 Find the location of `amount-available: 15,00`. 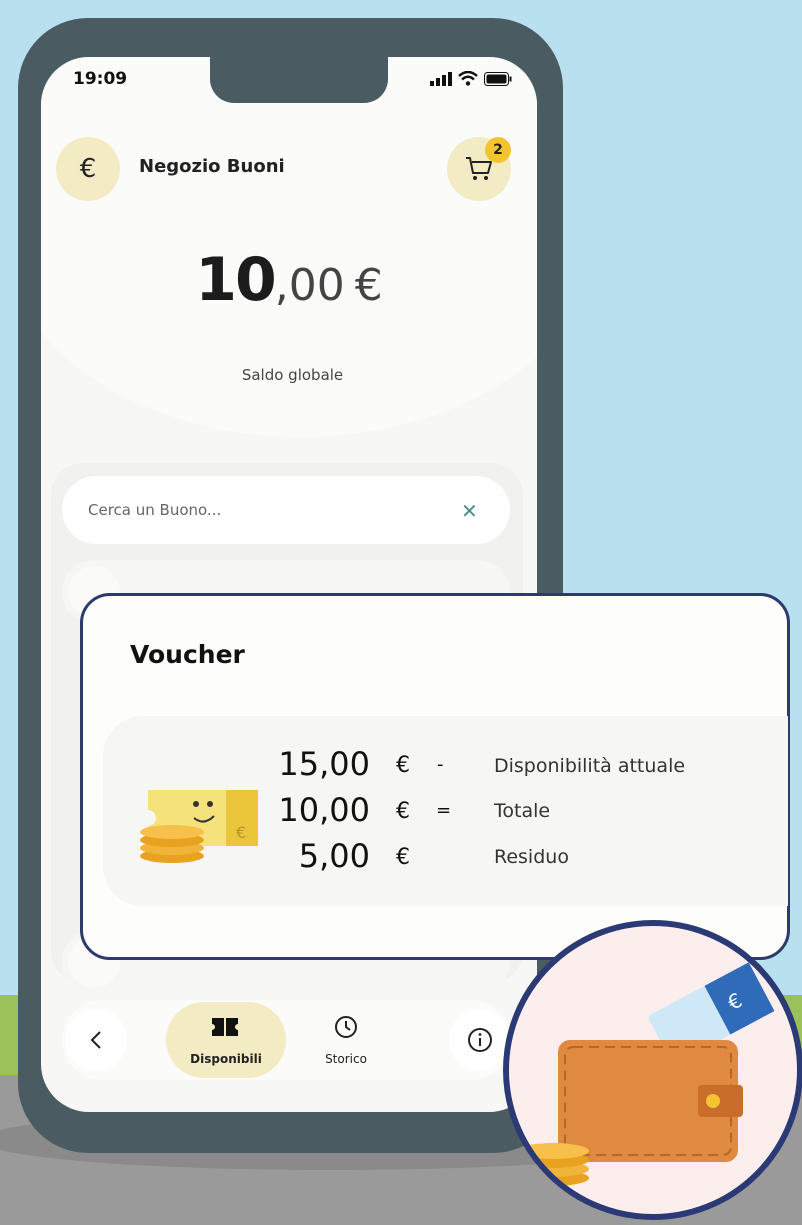

amount-available: 15,00 is located at coordinates (324, 764).